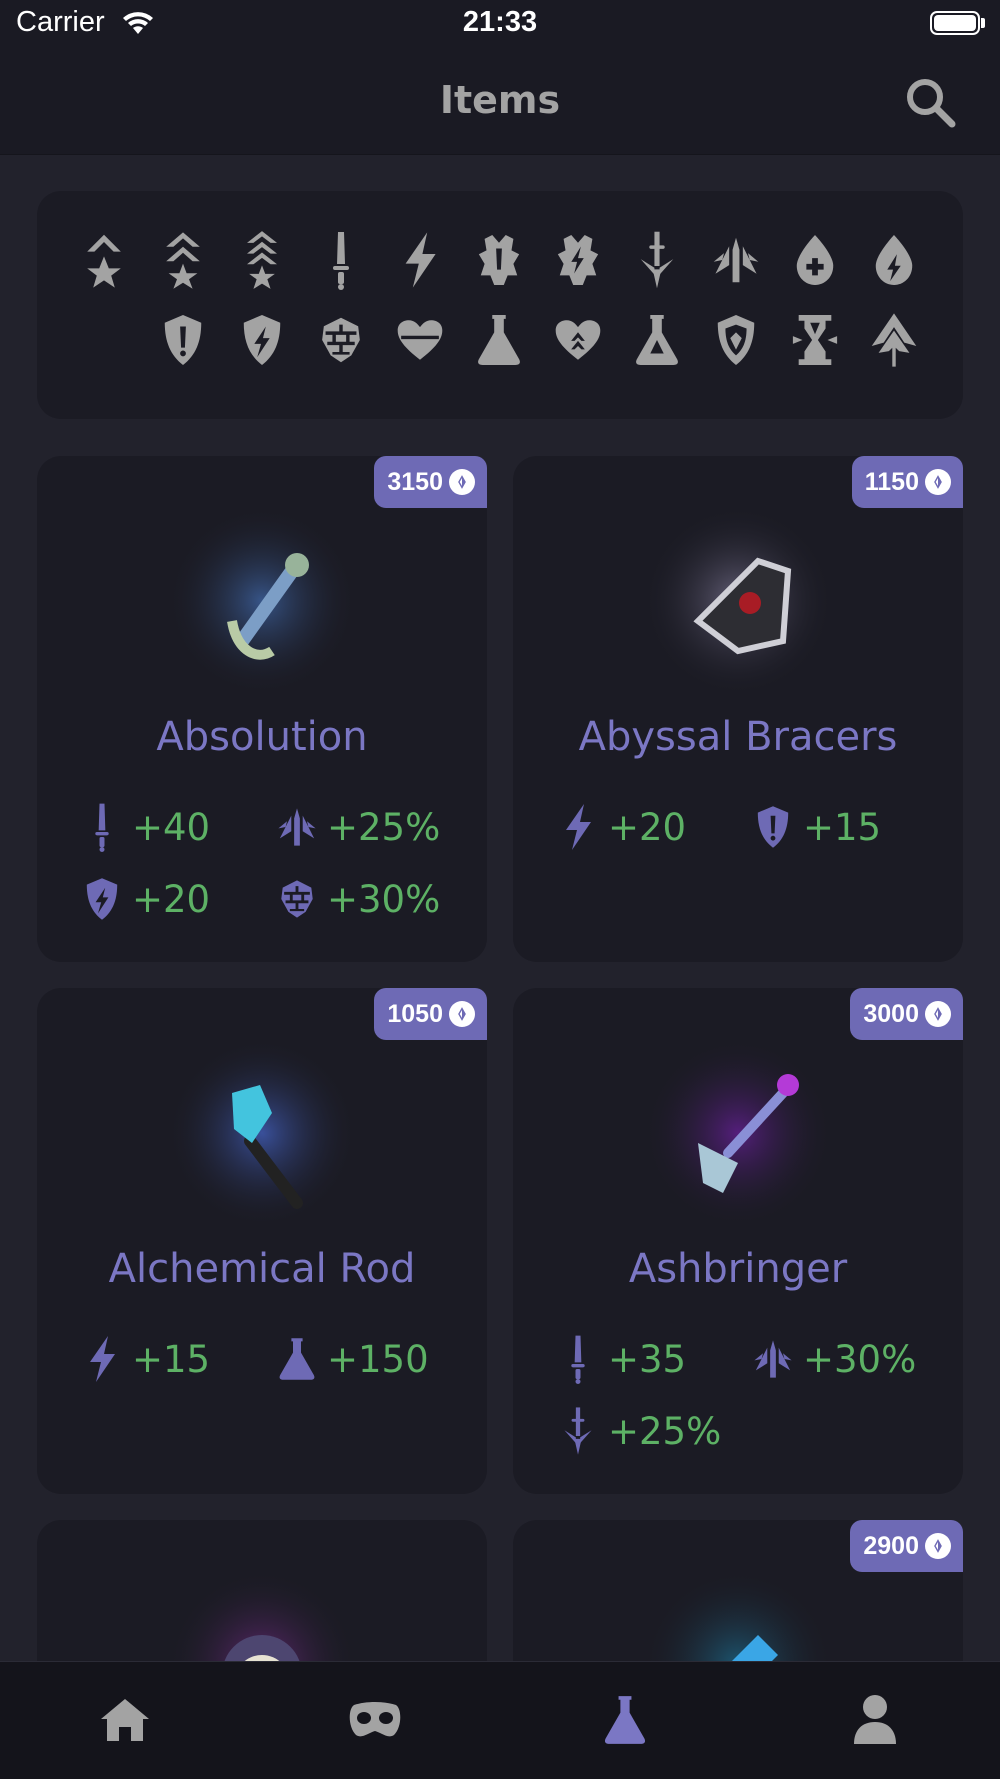 The image size is (1000, 1779). I want to click on filter-panel, so click(500, 305).